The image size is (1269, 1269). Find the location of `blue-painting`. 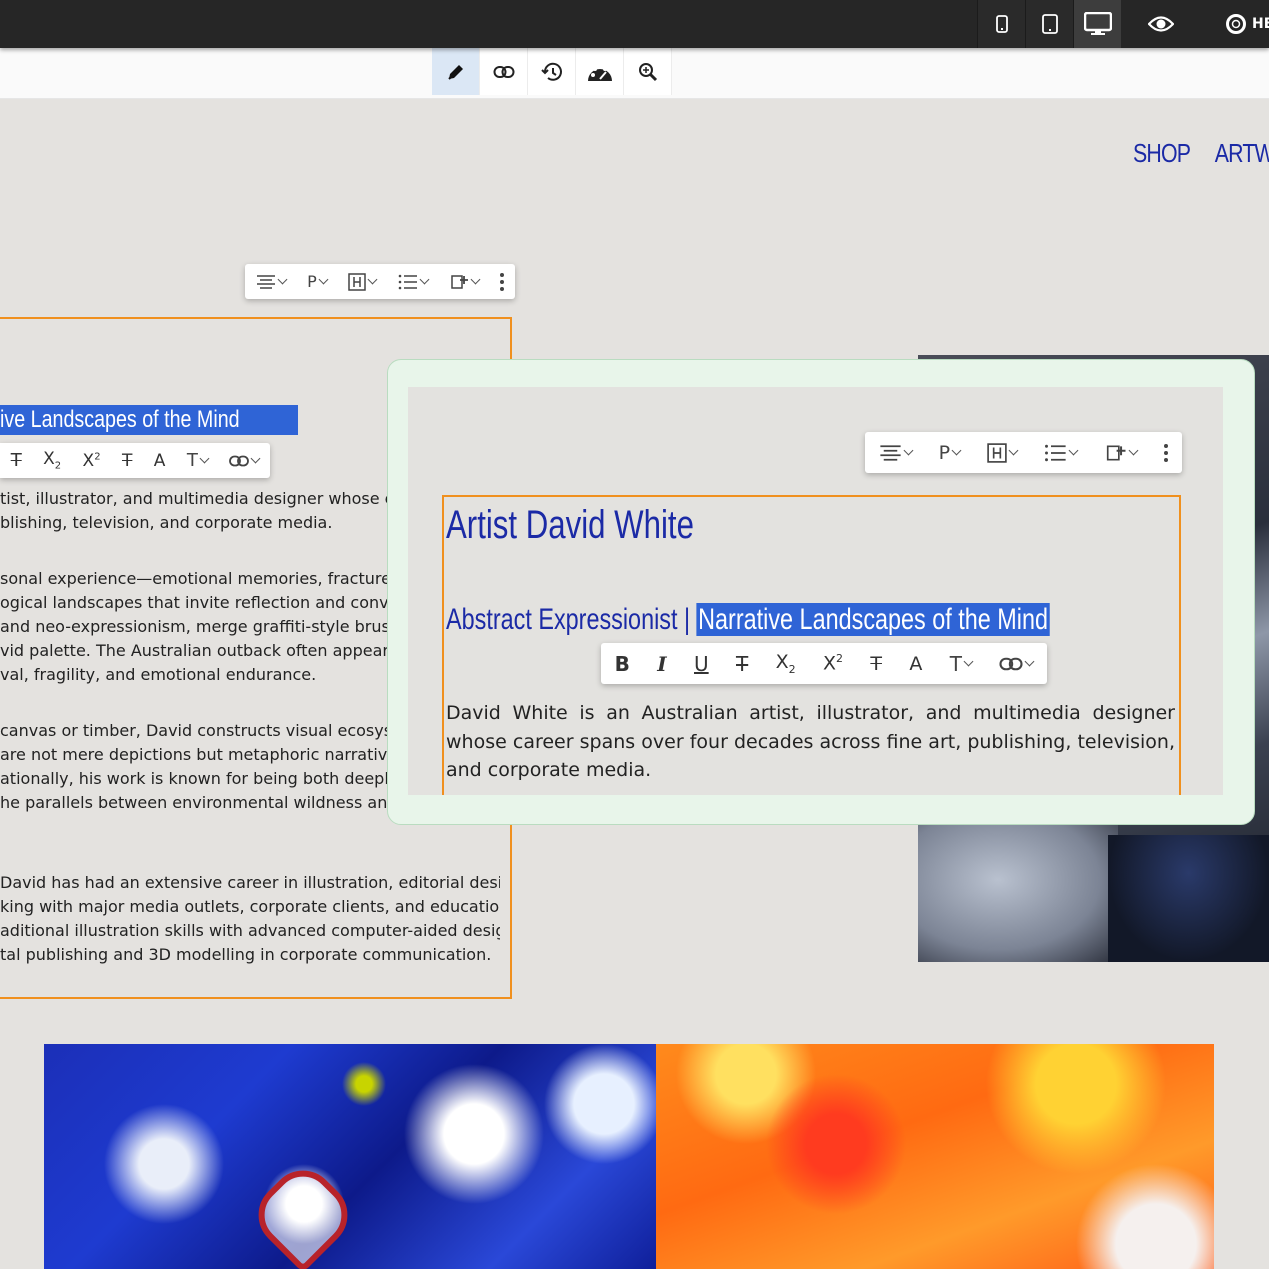

blue-painting is located at coordinates (350, 1156).